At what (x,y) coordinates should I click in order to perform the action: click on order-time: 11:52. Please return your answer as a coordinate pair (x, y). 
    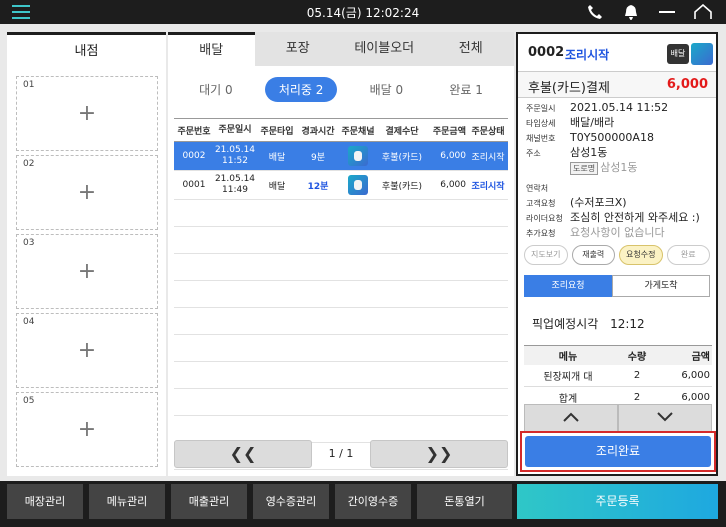
    Looking at the image, I should click on (235, 161).